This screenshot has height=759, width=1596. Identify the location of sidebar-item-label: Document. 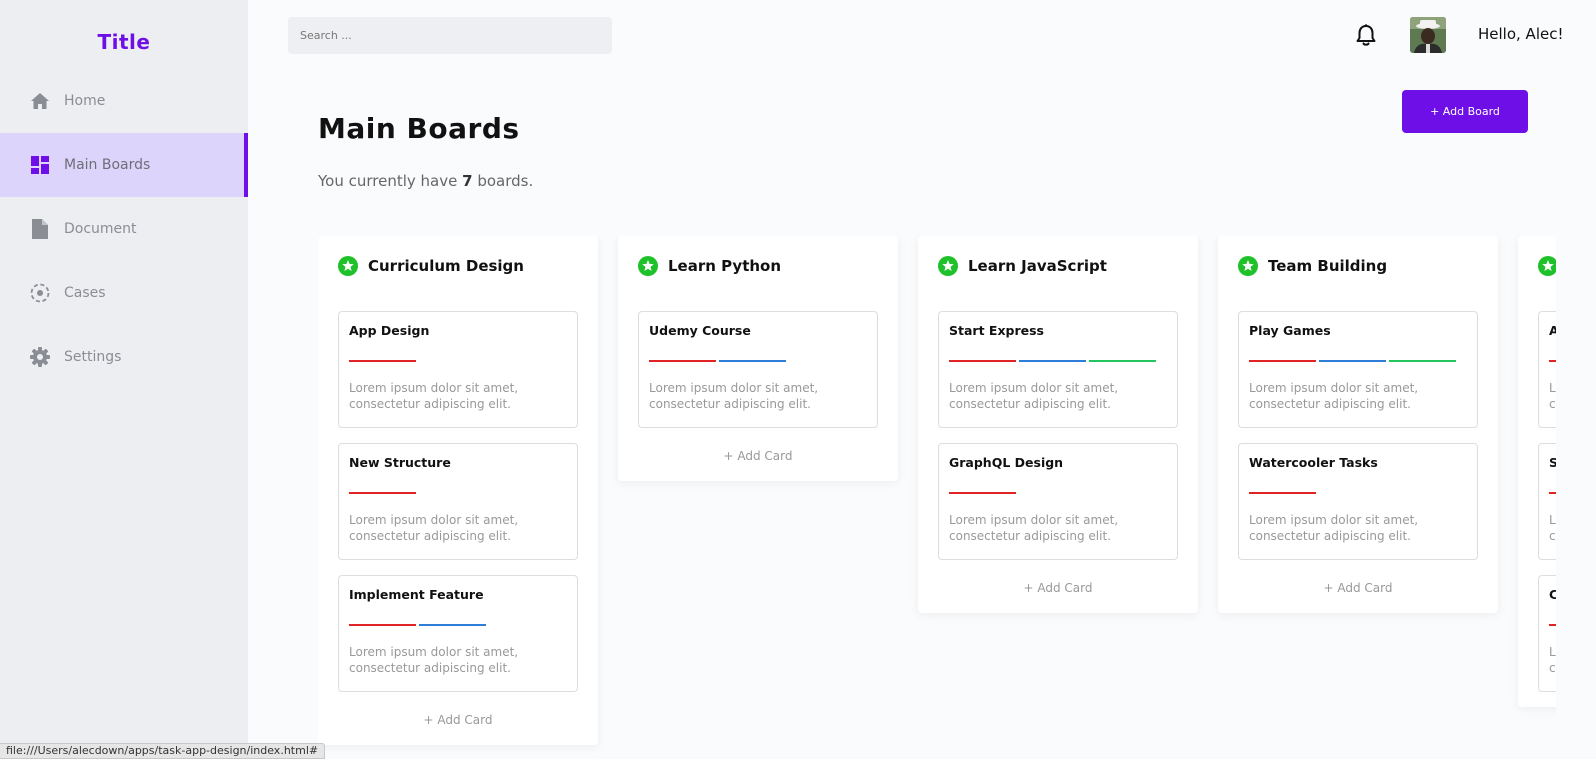
(100, 229).